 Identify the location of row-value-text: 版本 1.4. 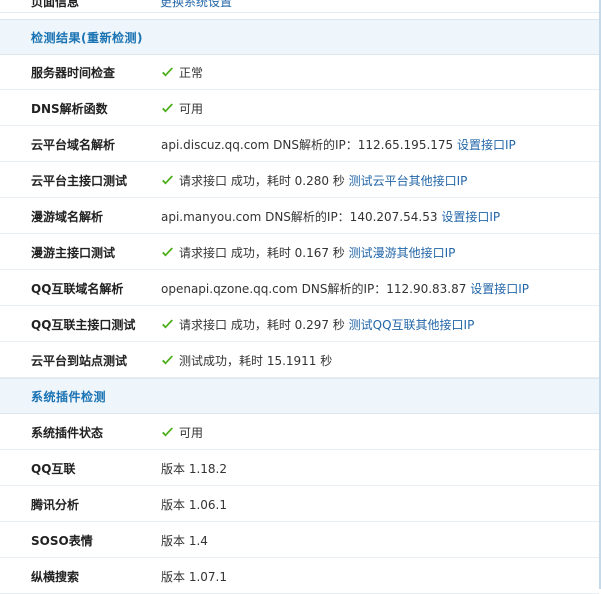
(184, 541).